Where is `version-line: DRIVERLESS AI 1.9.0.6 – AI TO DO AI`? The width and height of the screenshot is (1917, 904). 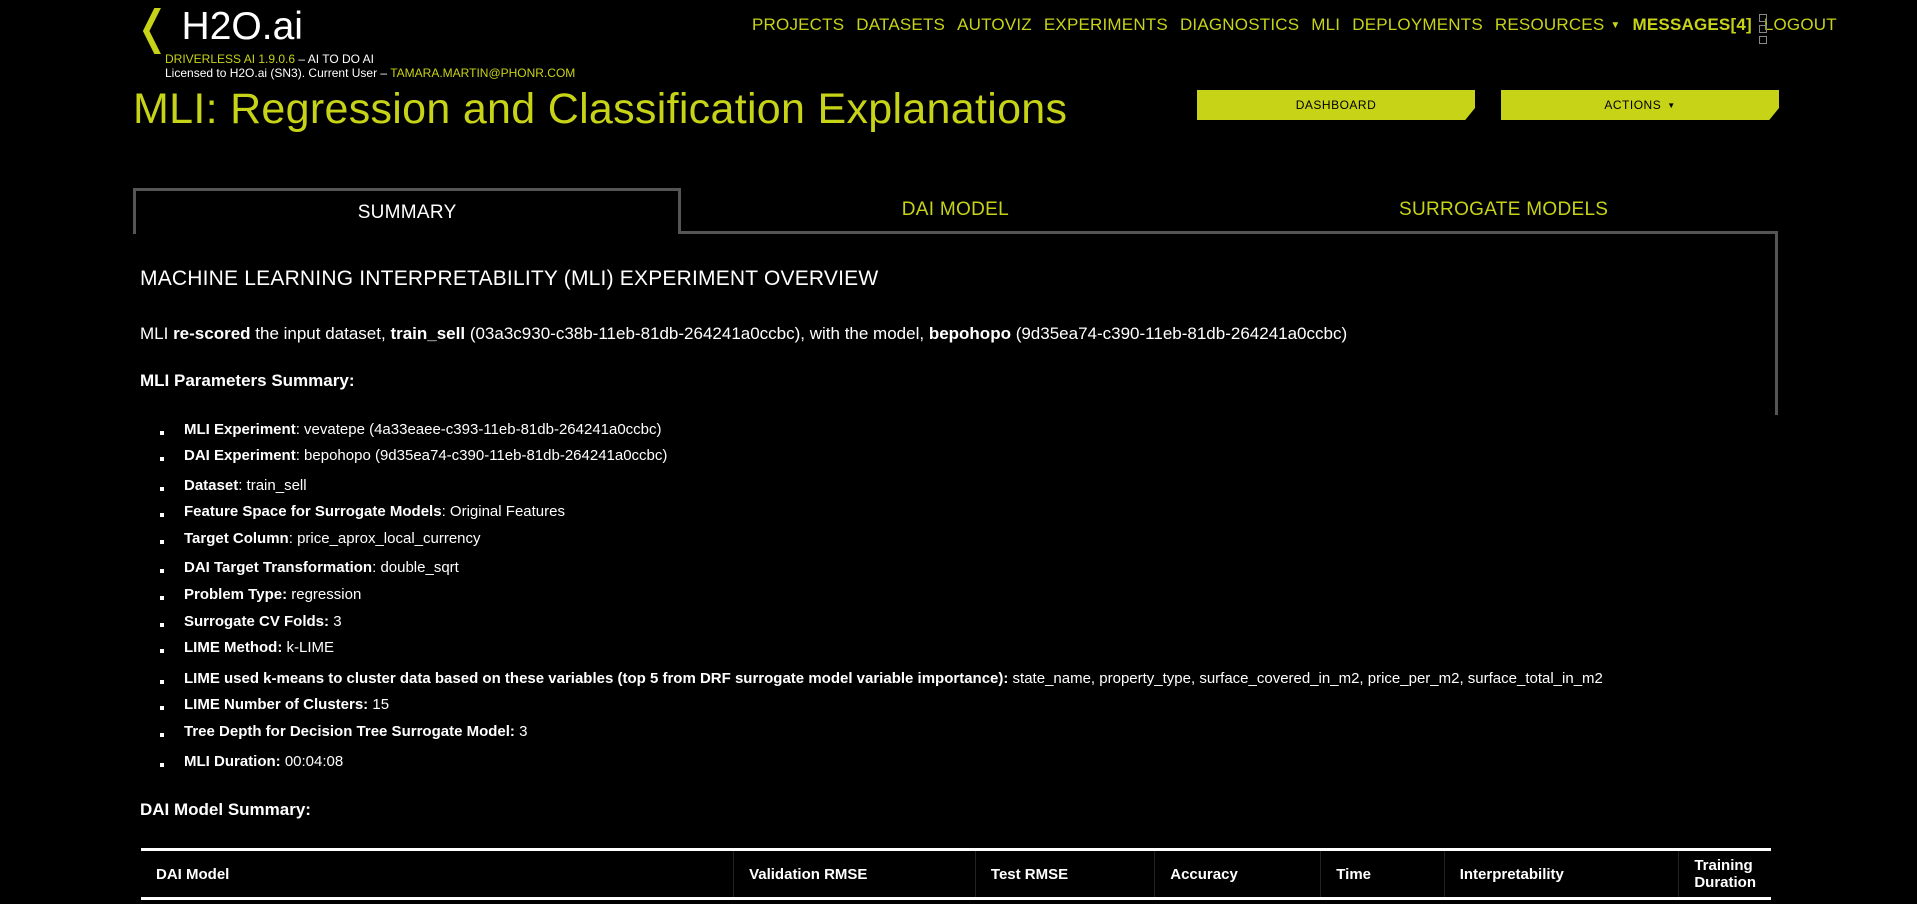
version-line: DRIVERLESS AI 1.9.0.6 – AI TO DO AI is located at coordinates (370, 59).